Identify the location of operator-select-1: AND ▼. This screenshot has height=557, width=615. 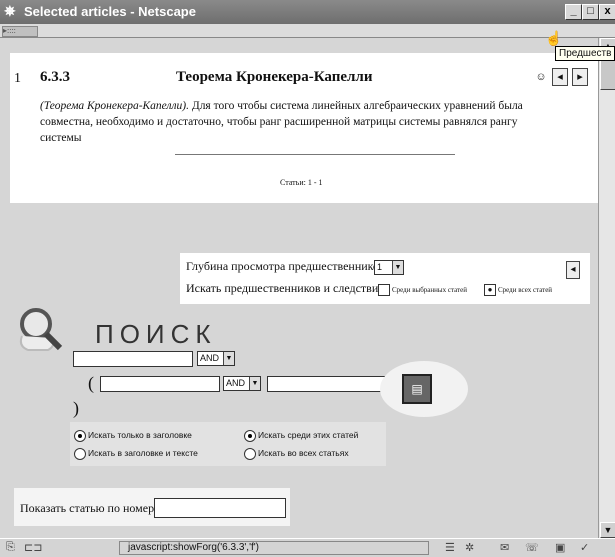
(216, 358).